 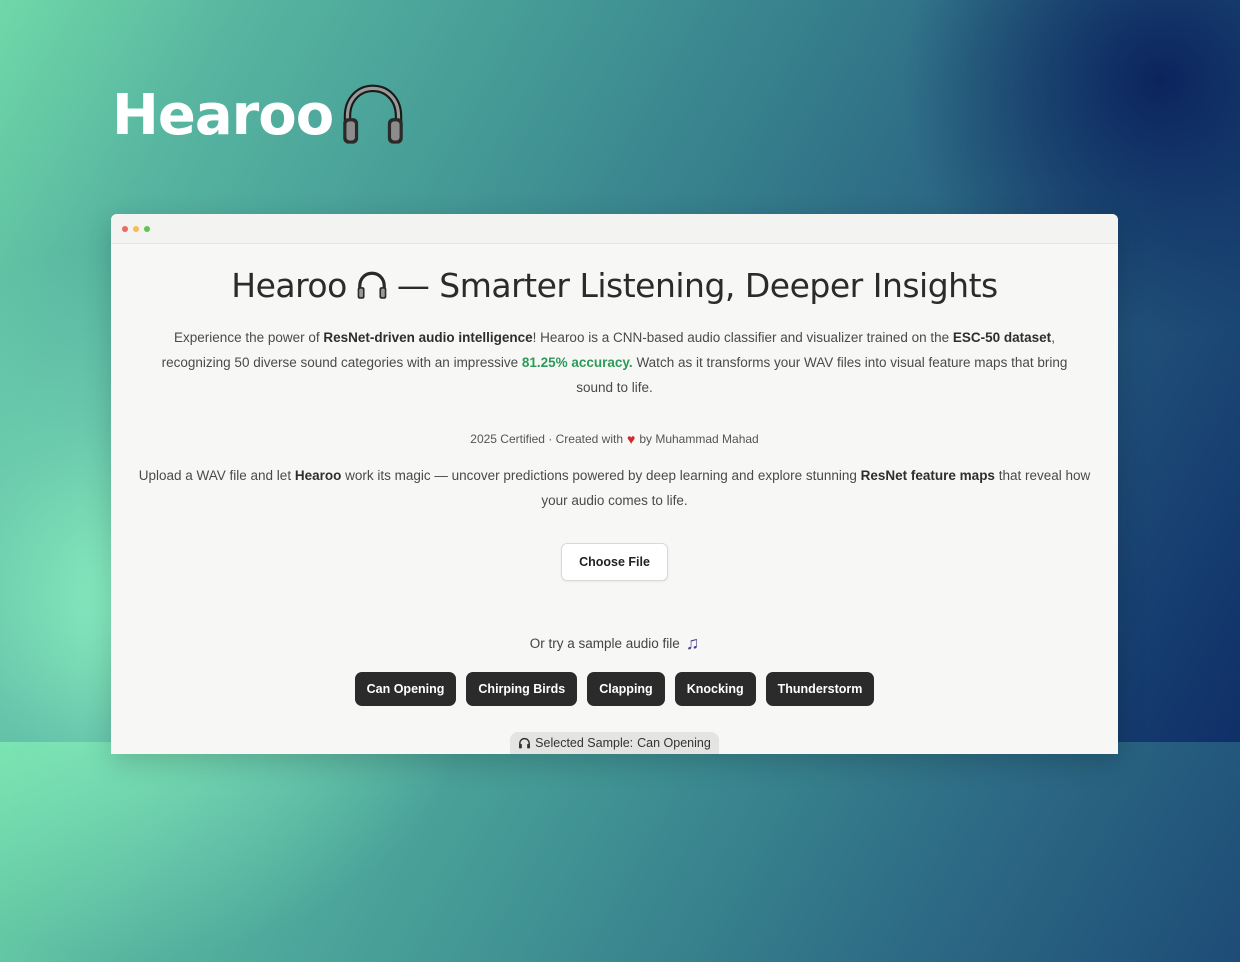 What do you see at coordinates (604, 643) in the screenshot?
I see `sample-prompt-text: Or try a sample audio file` at bounding box center [604, 643].